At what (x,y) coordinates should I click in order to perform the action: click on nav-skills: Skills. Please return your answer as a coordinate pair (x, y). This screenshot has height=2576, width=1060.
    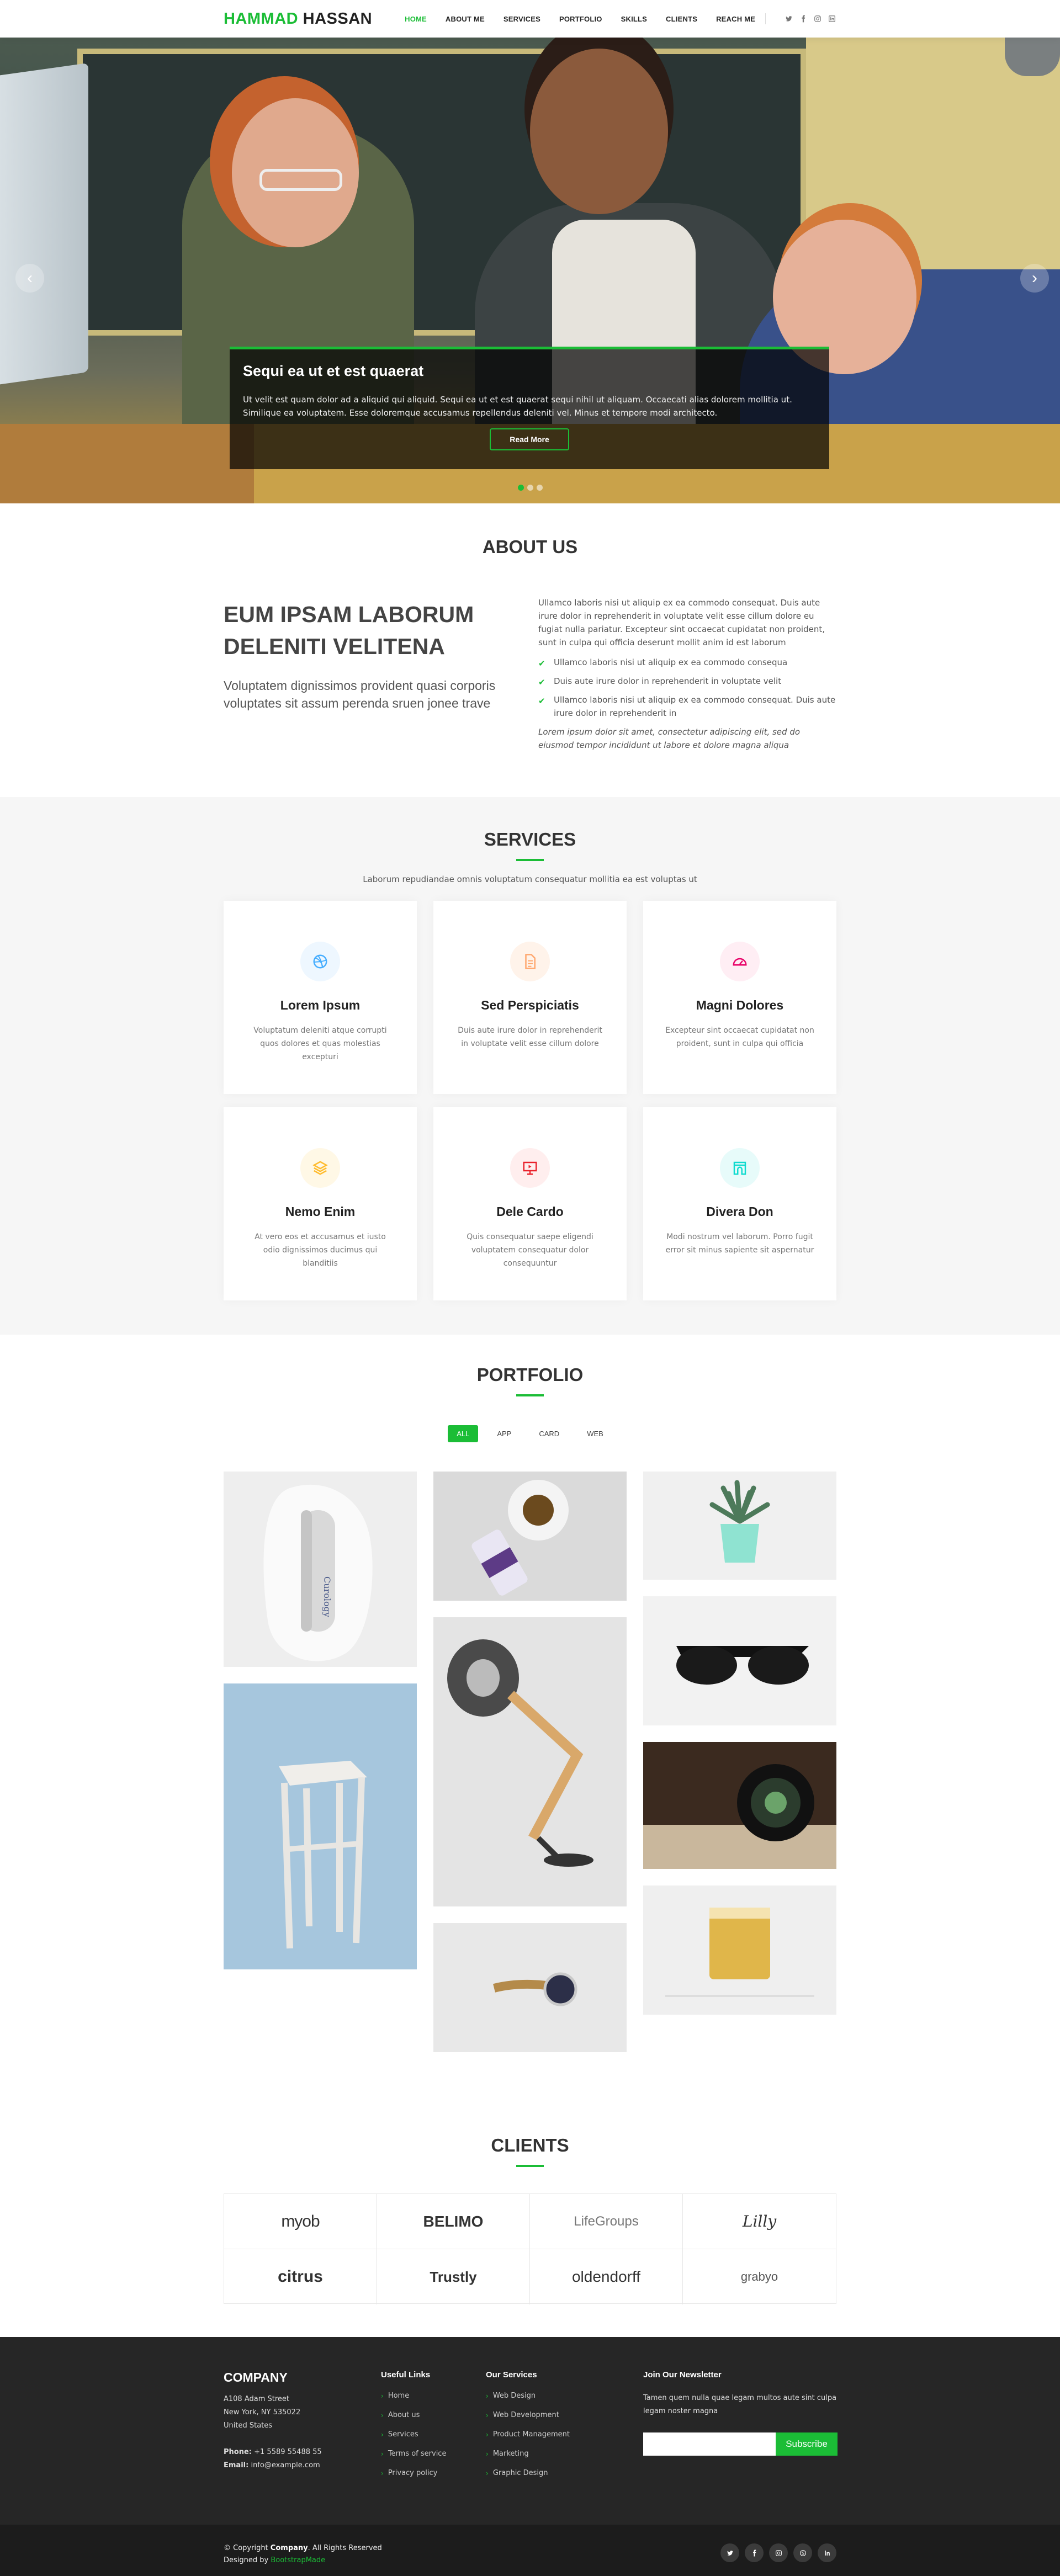
    Looking at the image, I should click on (634, 19).